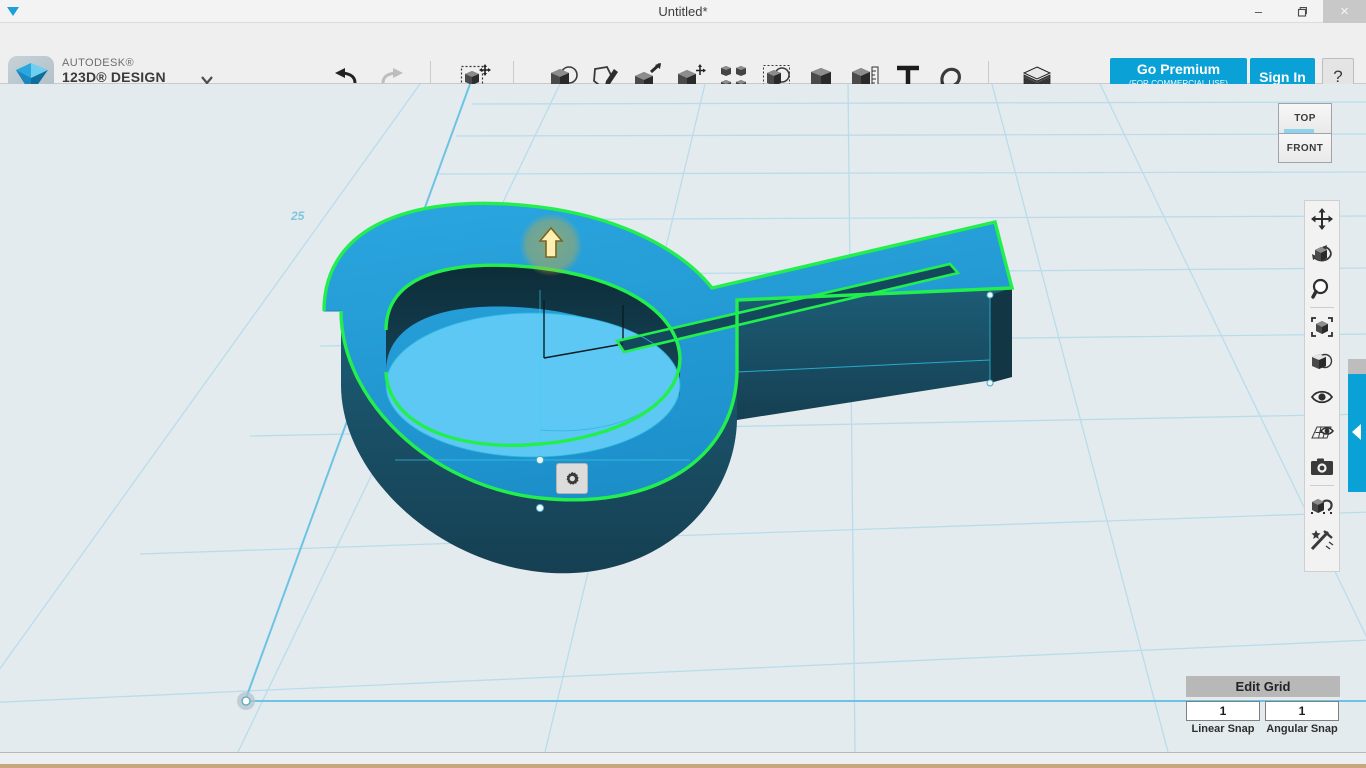  I want to click on grid-eye-icon, so click(1322, 431).